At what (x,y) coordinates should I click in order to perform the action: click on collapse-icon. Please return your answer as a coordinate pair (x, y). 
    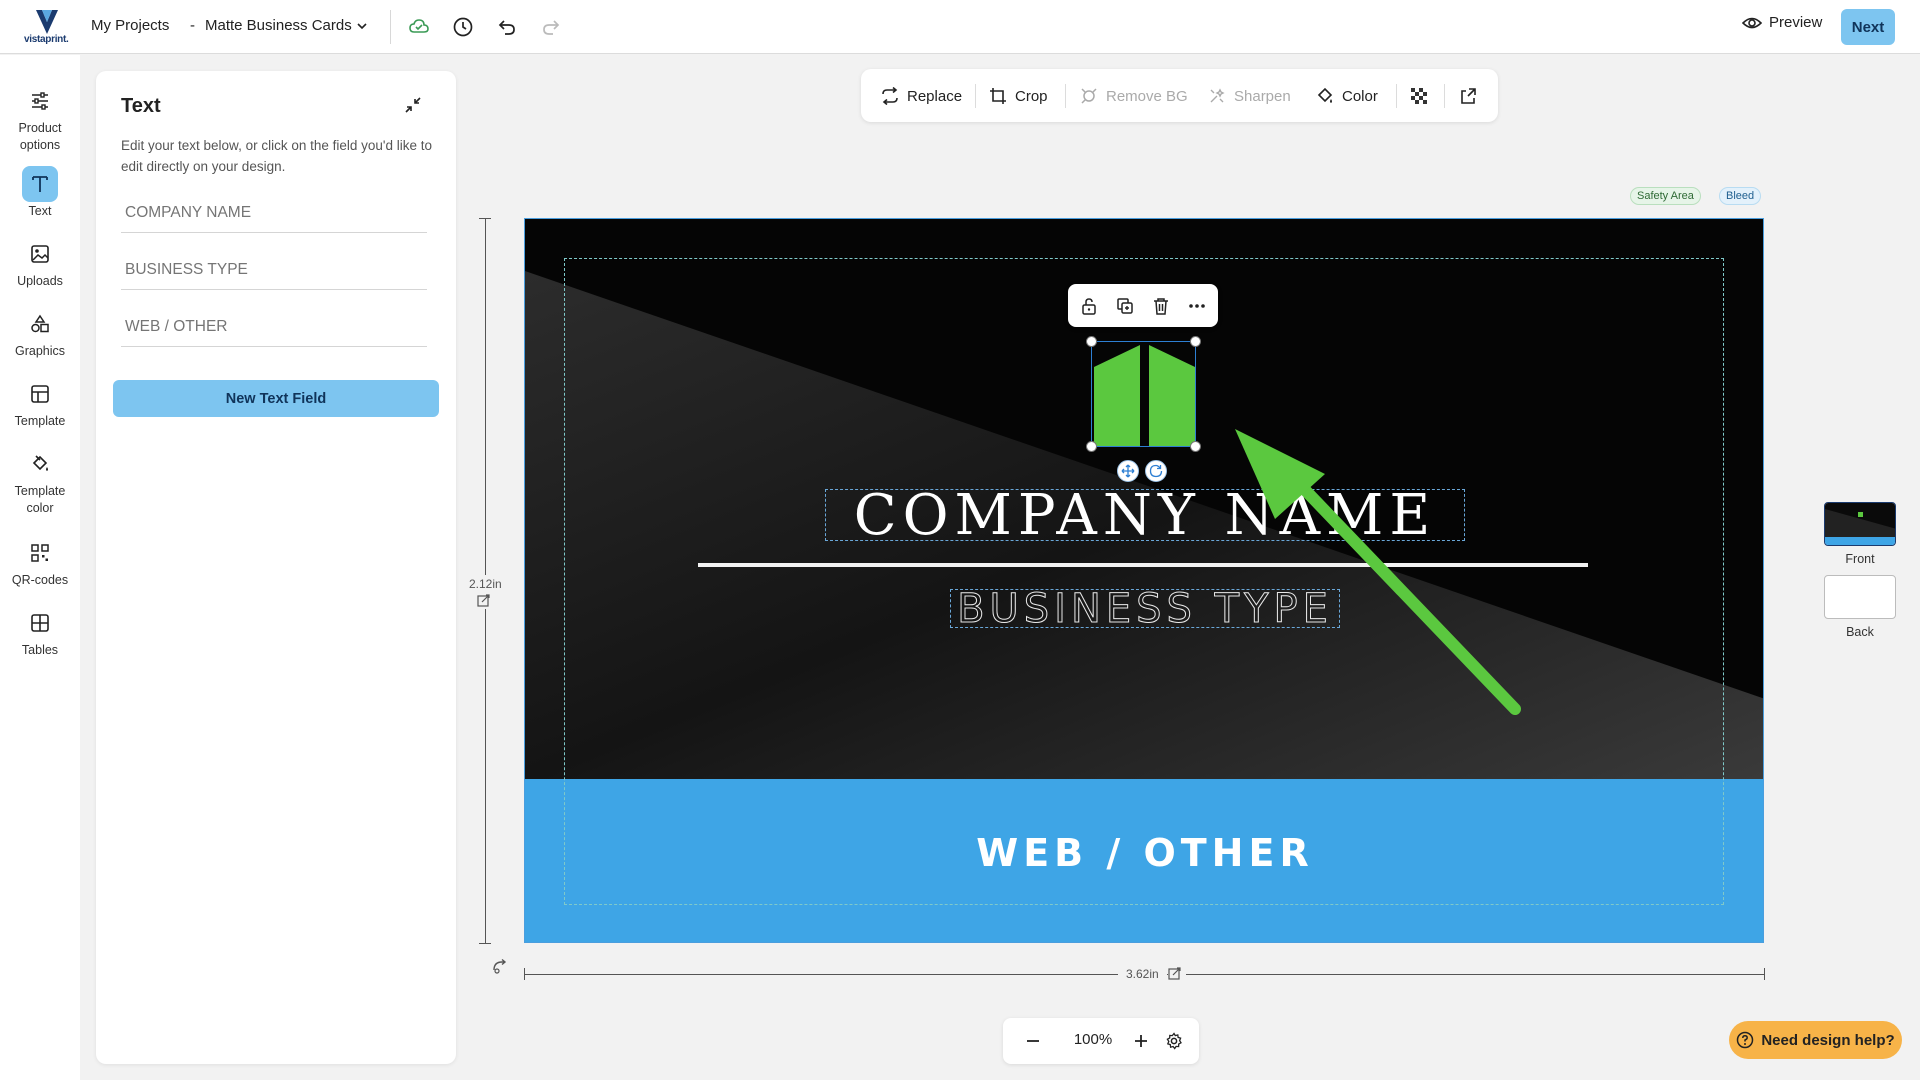
    Looking at the image, I should click on (413, 105).